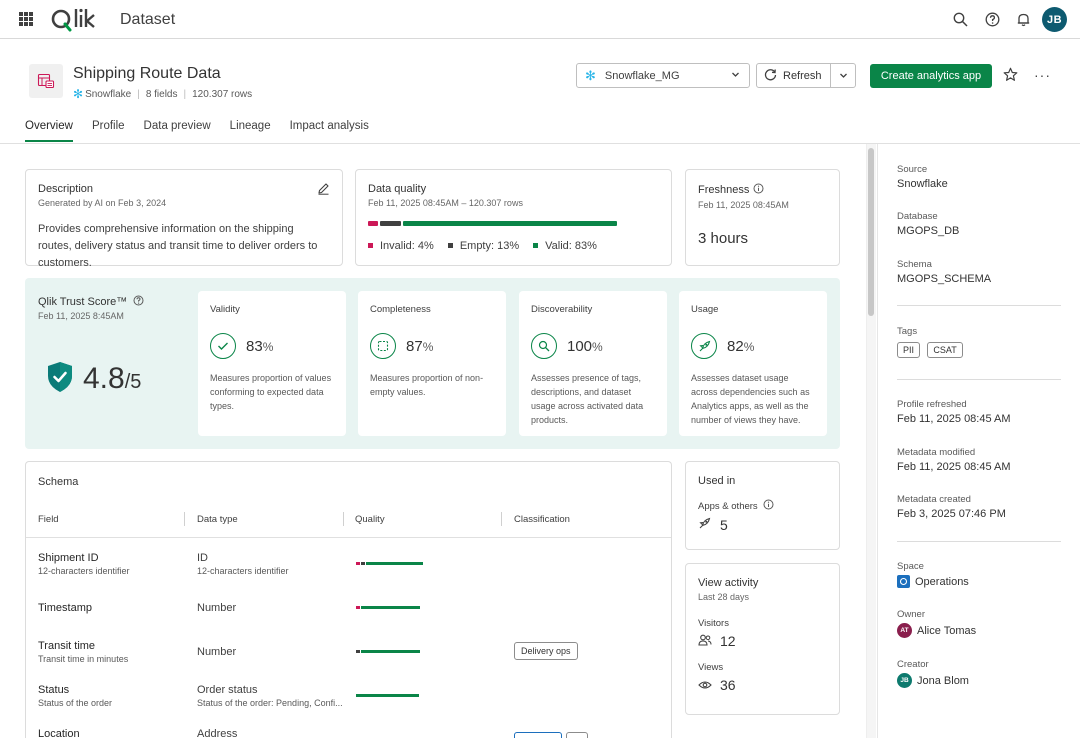 The width and height of the screenshot is (1080, 738). Describe the element at coordinates (217, 733) in the screenshot. I see `field-type: Address` at that location.